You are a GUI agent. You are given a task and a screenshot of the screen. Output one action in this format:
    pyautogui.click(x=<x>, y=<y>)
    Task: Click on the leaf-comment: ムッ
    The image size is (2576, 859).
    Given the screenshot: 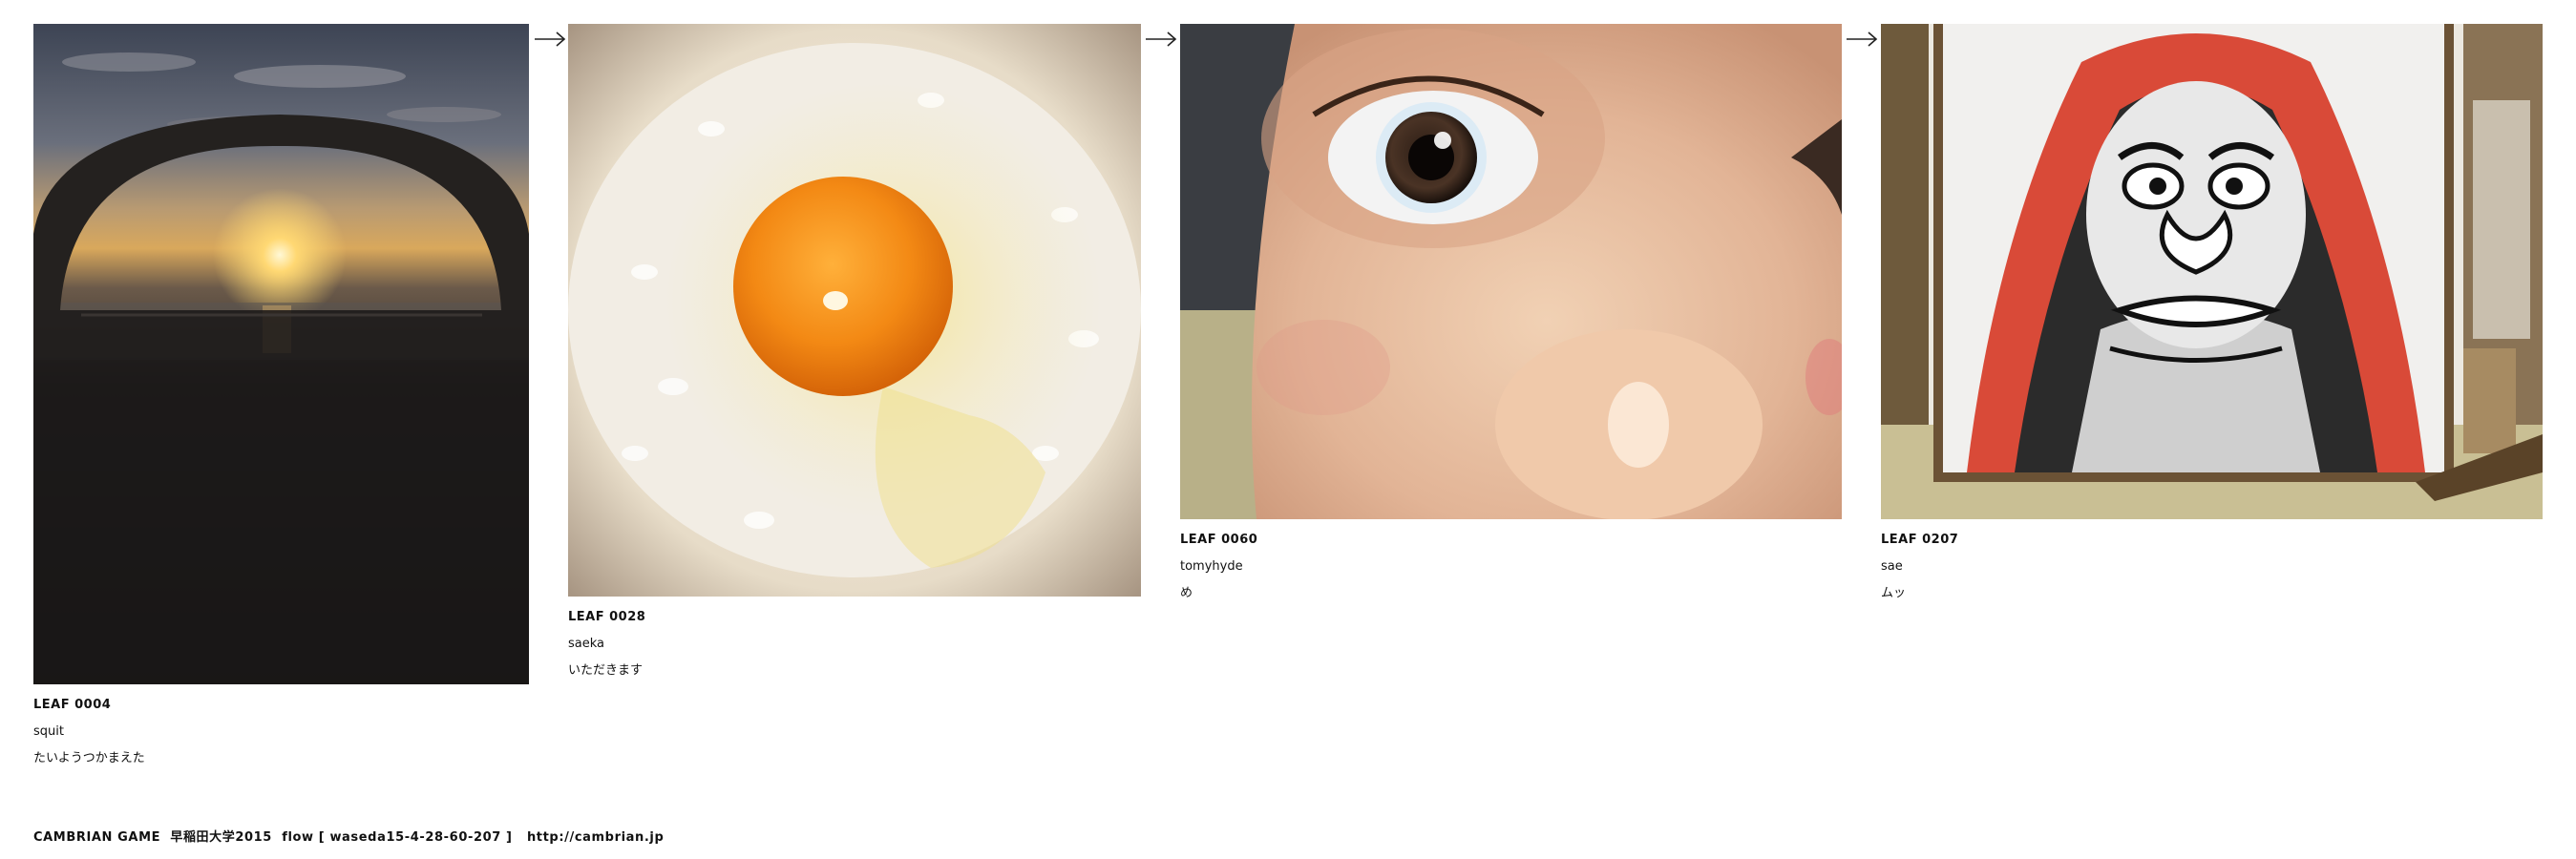 What is the action you would take?
    pyautogui.click(x=1894, y=593)
    